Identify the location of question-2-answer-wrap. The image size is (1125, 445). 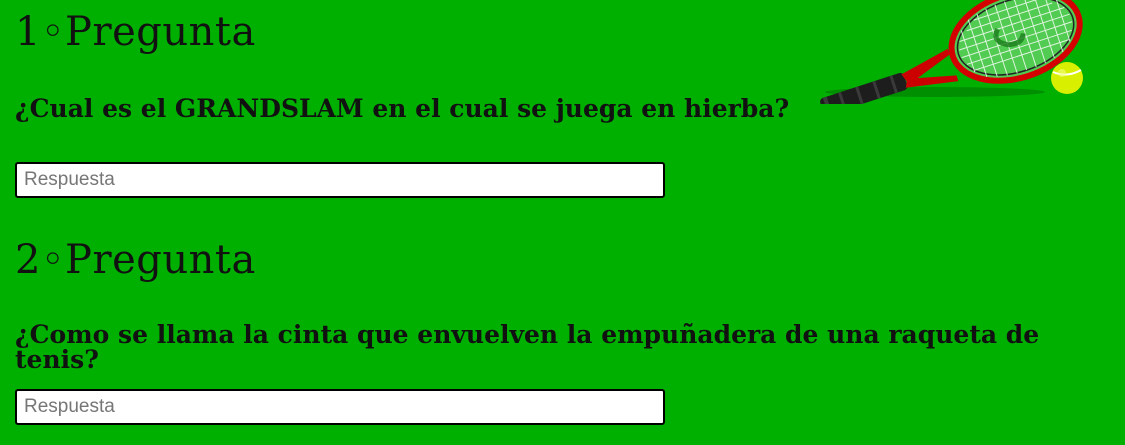
(340, 407).